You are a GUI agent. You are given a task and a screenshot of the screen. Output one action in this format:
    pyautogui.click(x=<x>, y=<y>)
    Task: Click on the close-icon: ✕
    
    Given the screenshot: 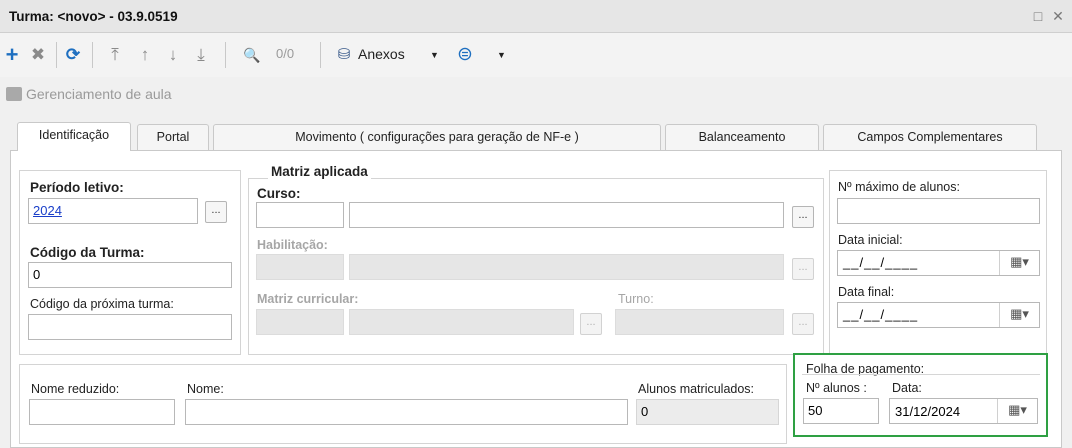 What is the action you would take?
    pyautogui.click(x=1058, y=16)
    